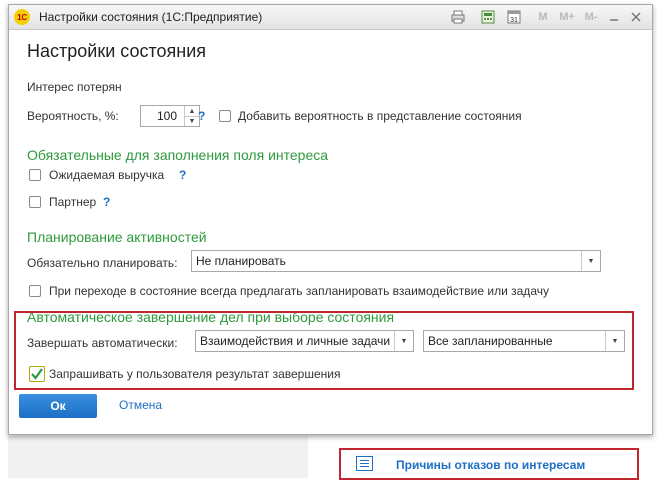  What do you see at coordinates (35, 175) in the screenshot?
I see `expected-revenue-checkbox` at bounding box center [35, 175].